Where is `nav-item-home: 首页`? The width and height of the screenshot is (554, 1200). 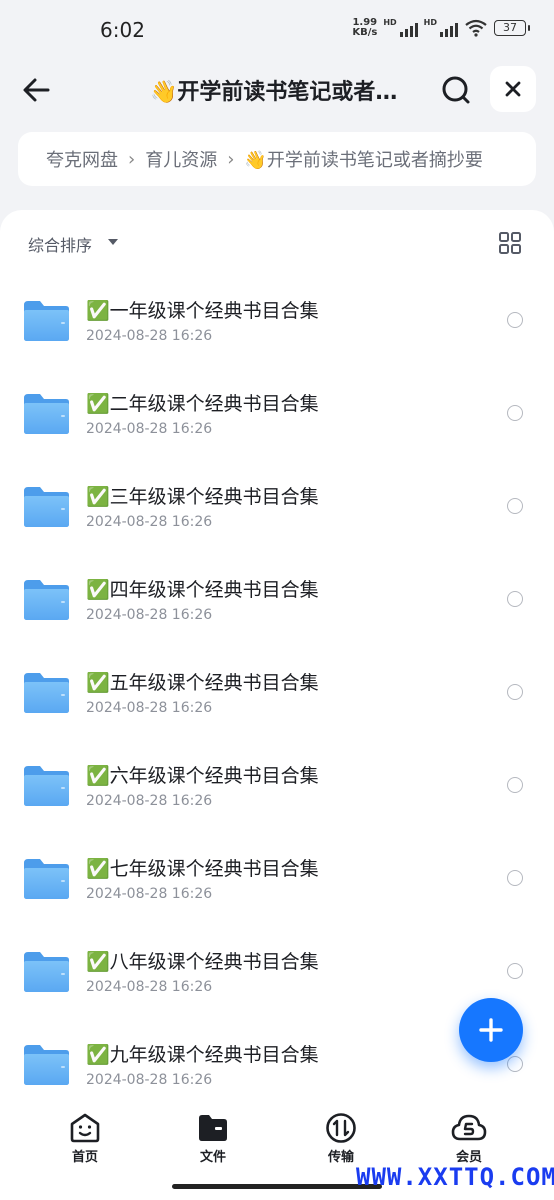
nav-item-home: 首页 is located at coordinates (85, 1138).